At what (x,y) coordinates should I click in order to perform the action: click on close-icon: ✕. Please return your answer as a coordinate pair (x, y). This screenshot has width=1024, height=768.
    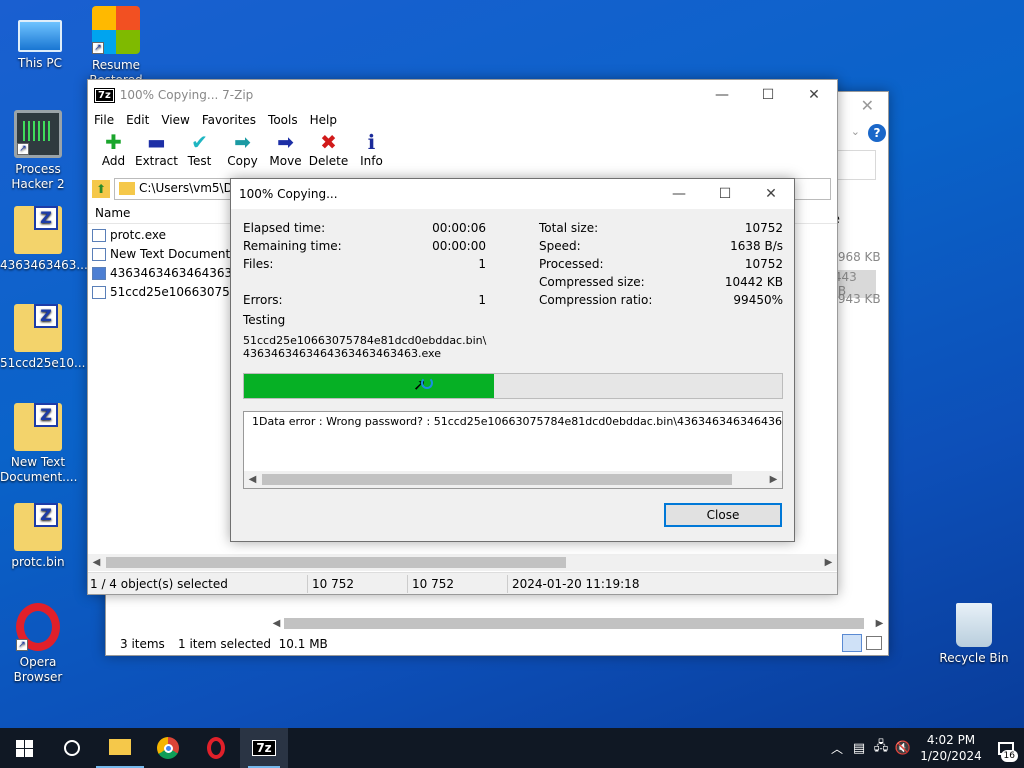
    Looking at the image, I should click on (867, 105).